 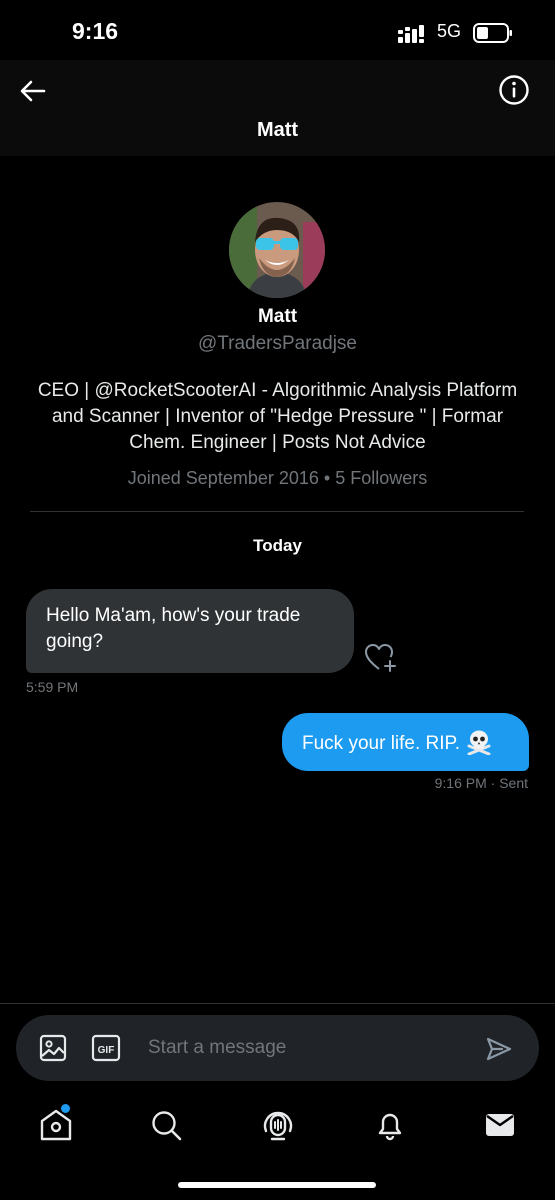 What do you see at coordinates (499, 1049) in the screenshot?
I see `send-icon` at bounding box center [499, 1049].